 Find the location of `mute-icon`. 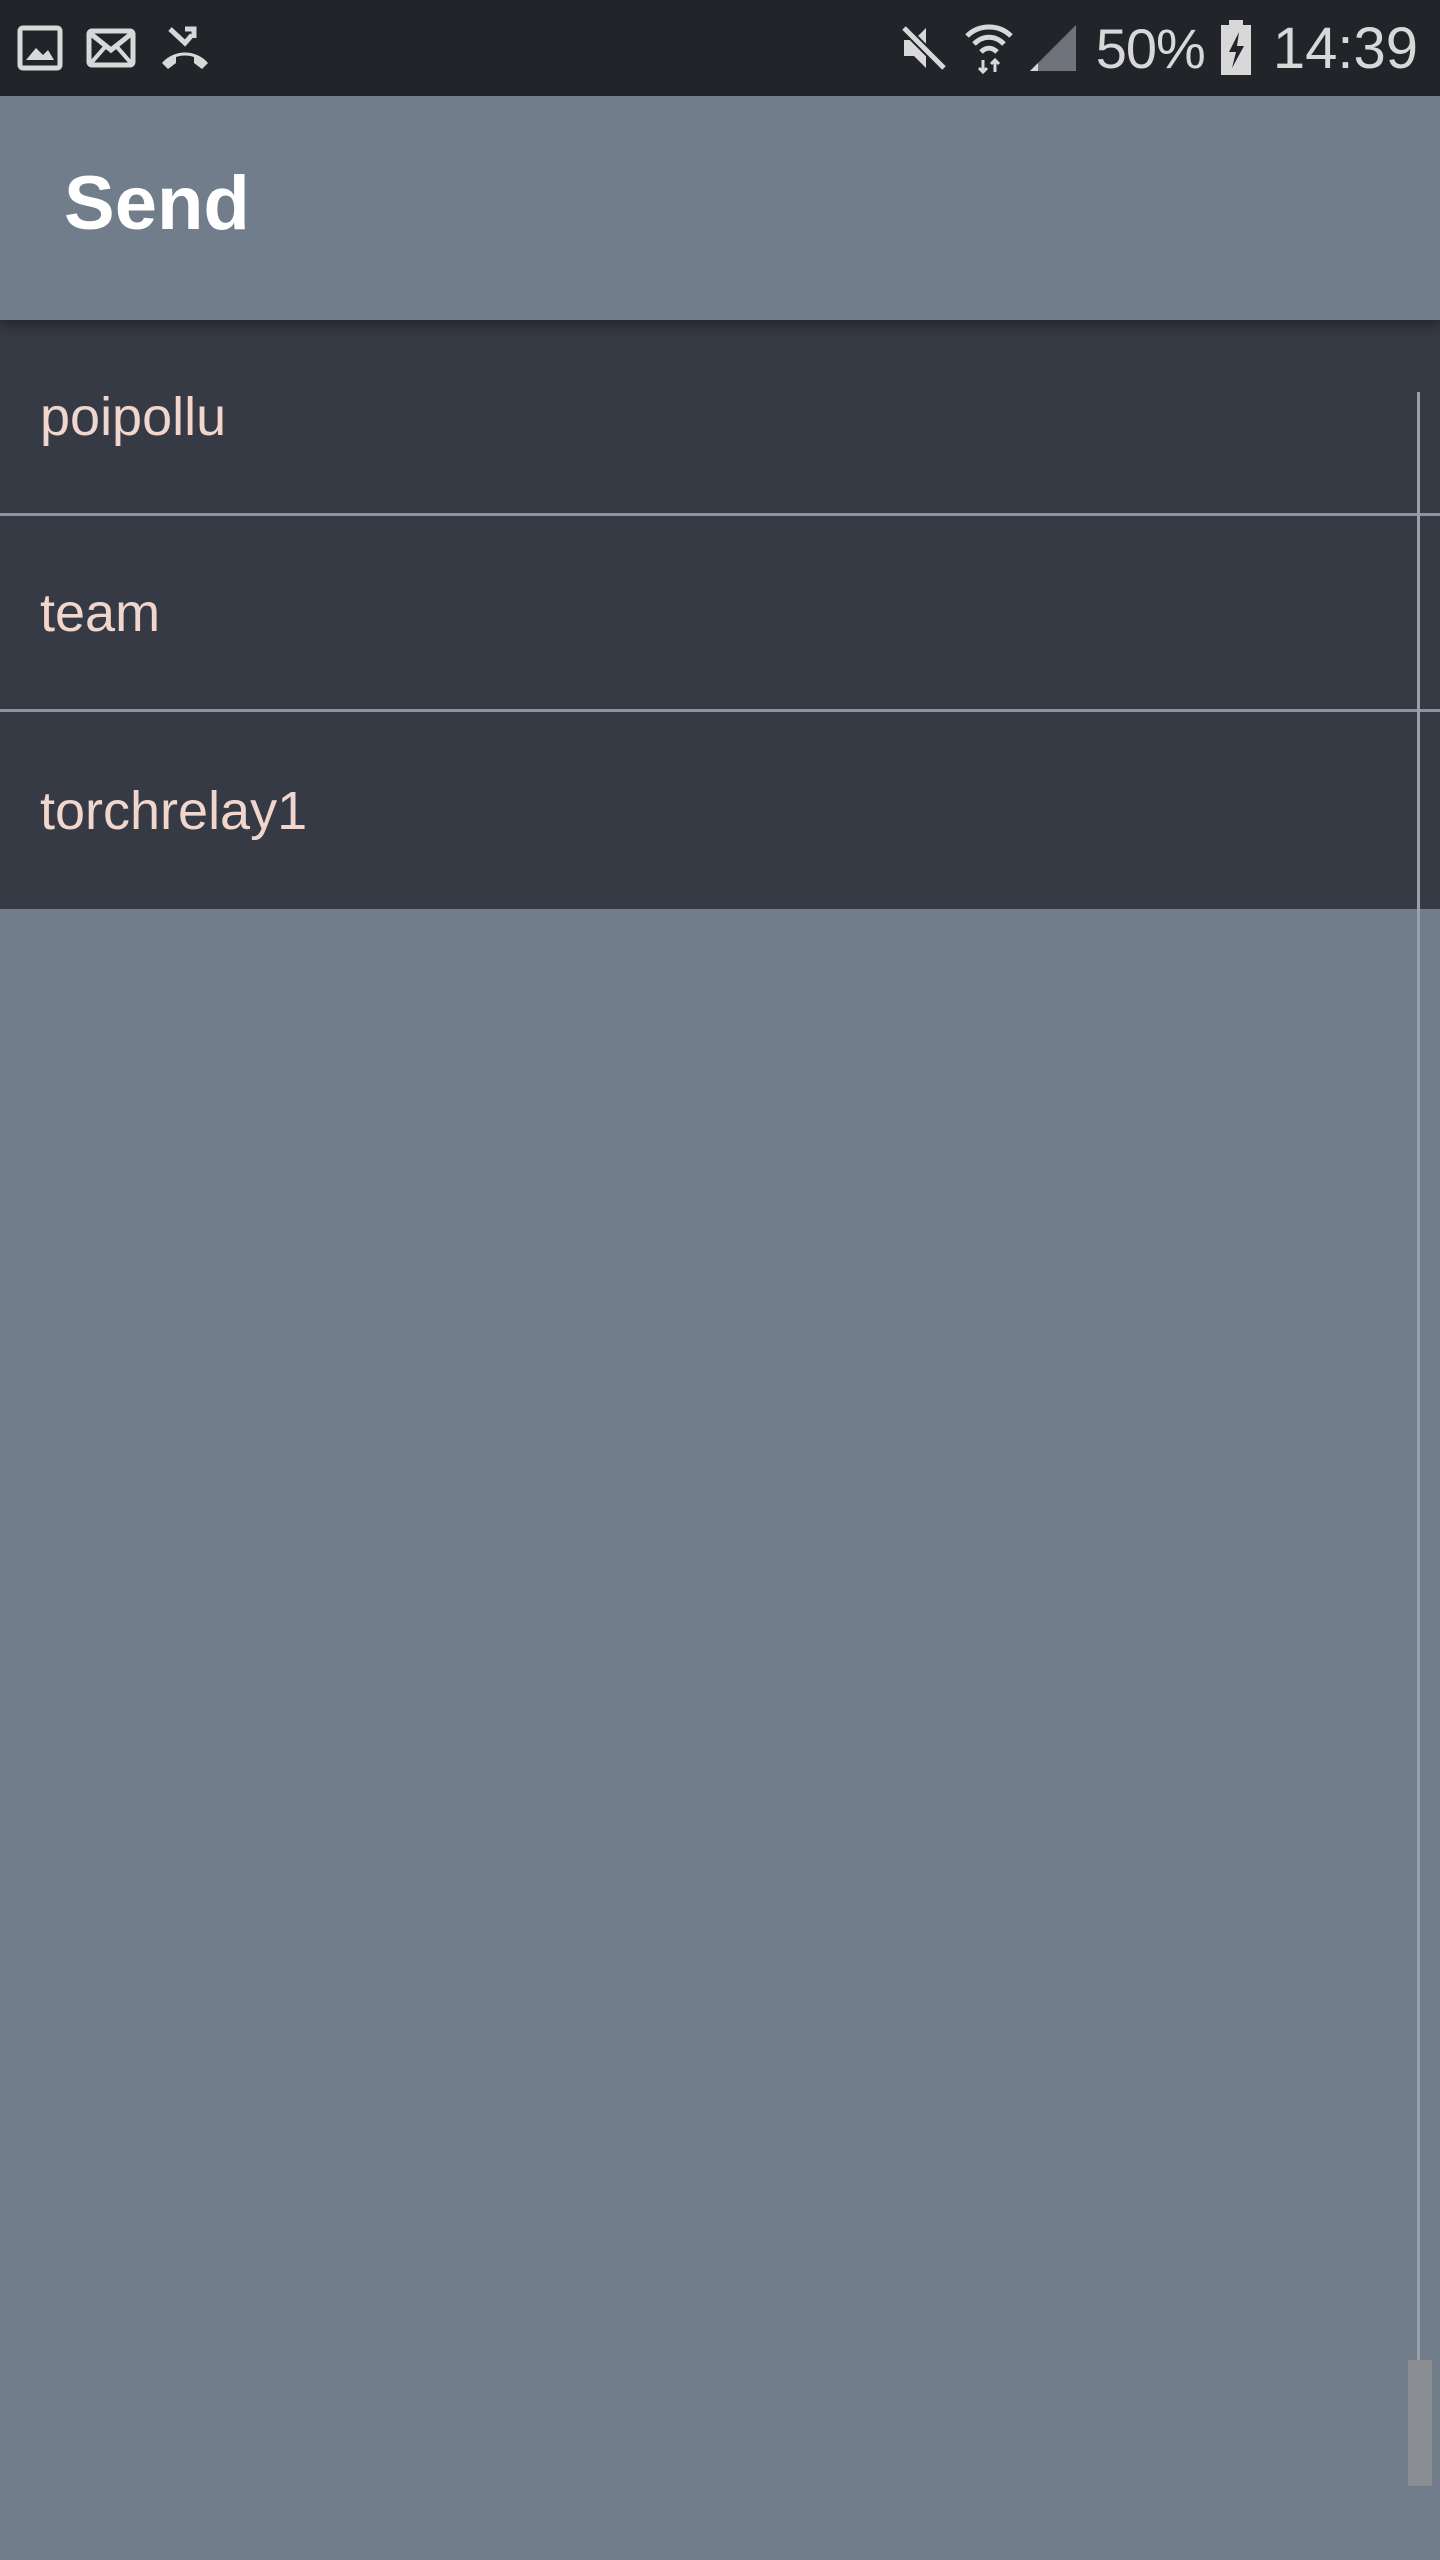

mute-icon is located at coordinates (924, 48).